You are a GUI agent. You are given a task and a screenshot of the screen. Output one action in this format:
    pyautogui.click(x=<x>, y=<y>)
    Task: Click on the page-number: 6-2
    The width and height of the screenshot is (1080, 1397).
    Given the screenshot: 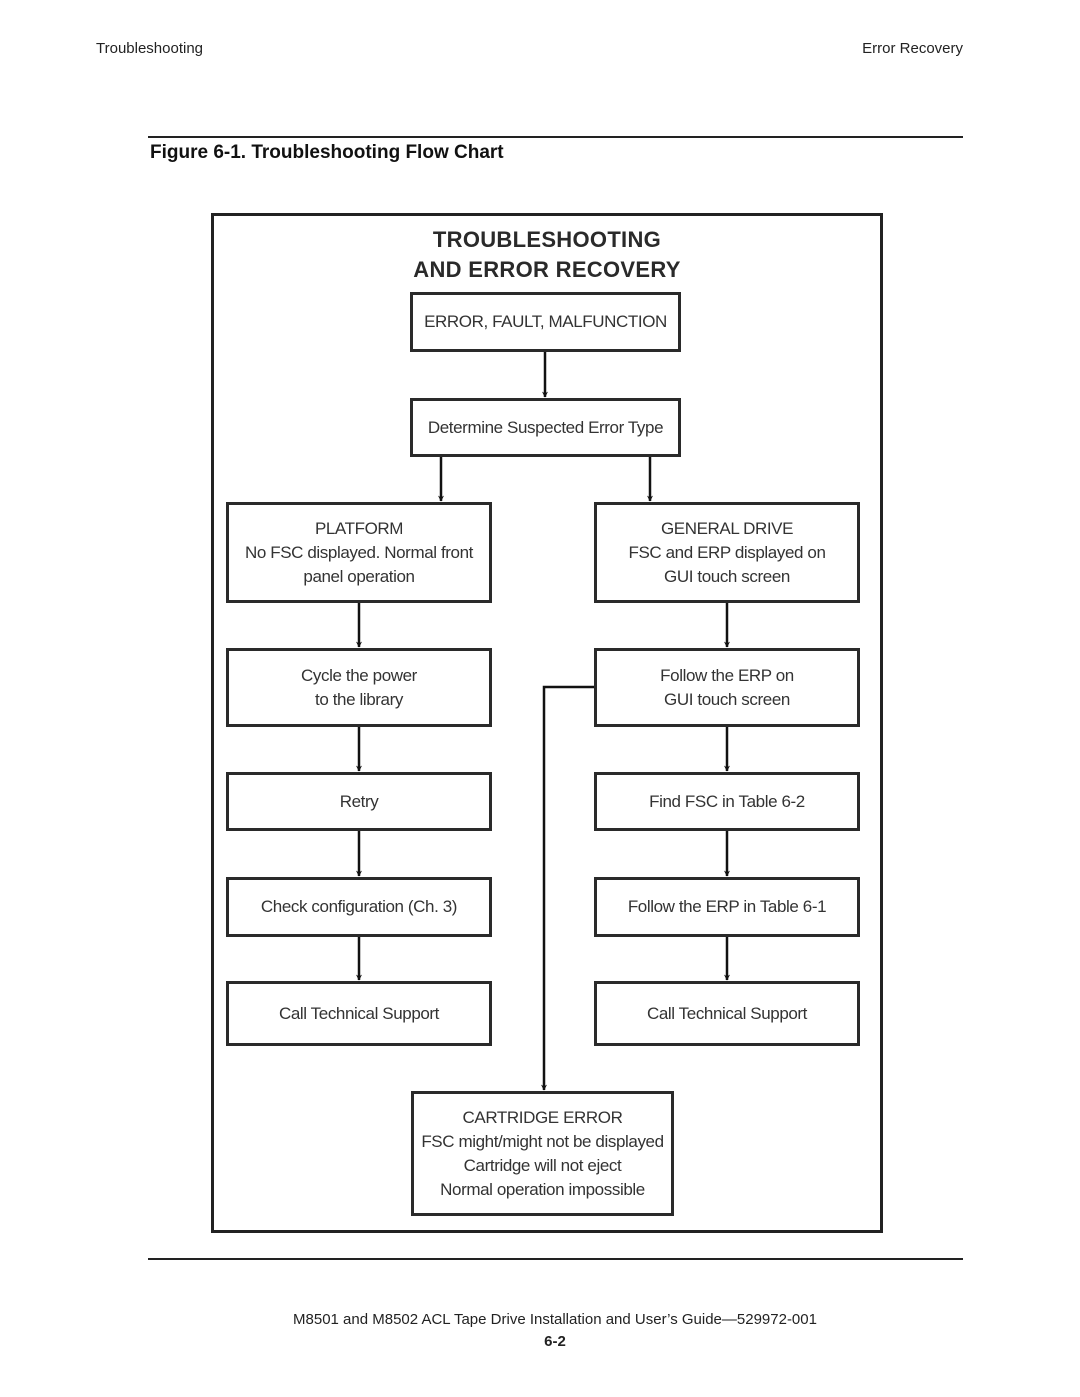 What is the action you would take?
    pyautogui.click(x=555, y=1341)
    